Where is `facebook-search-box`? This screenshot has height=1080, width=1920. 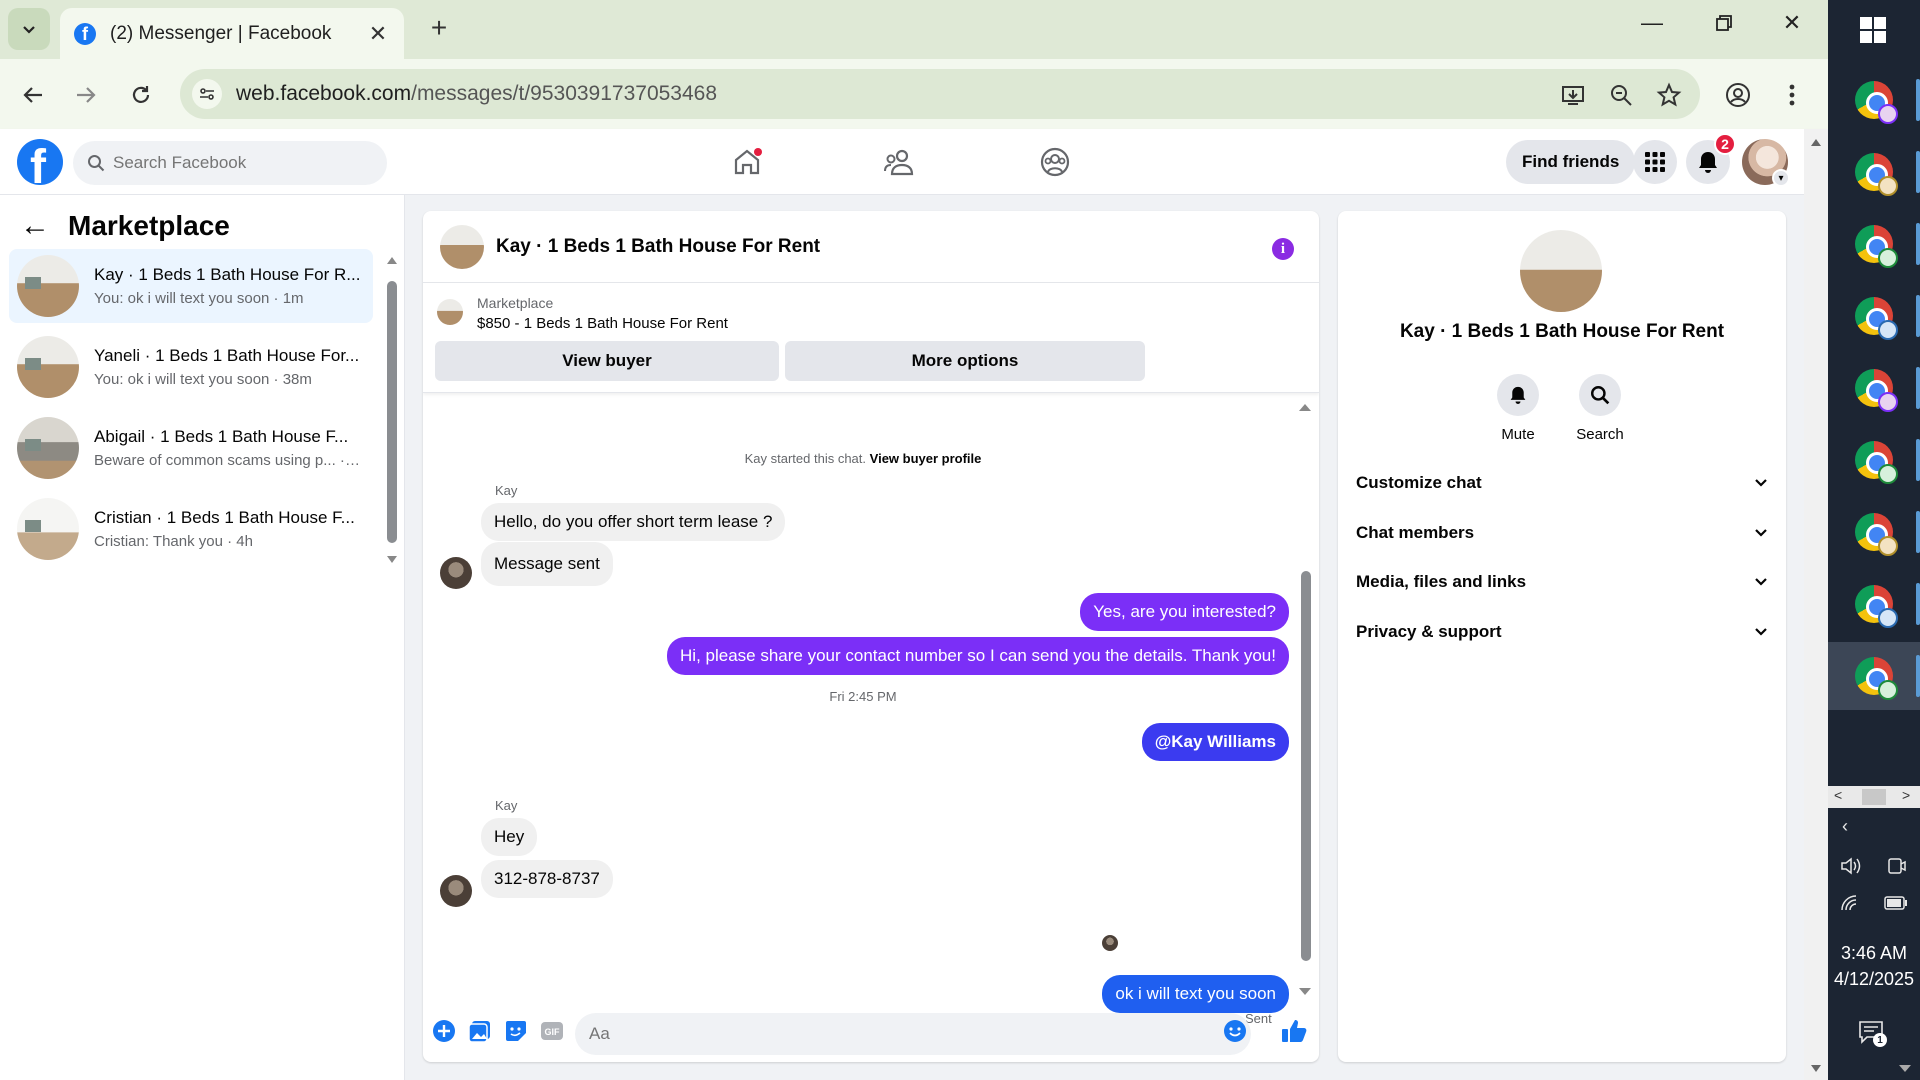
facebook-search-box is located at coordinates (230, 163).